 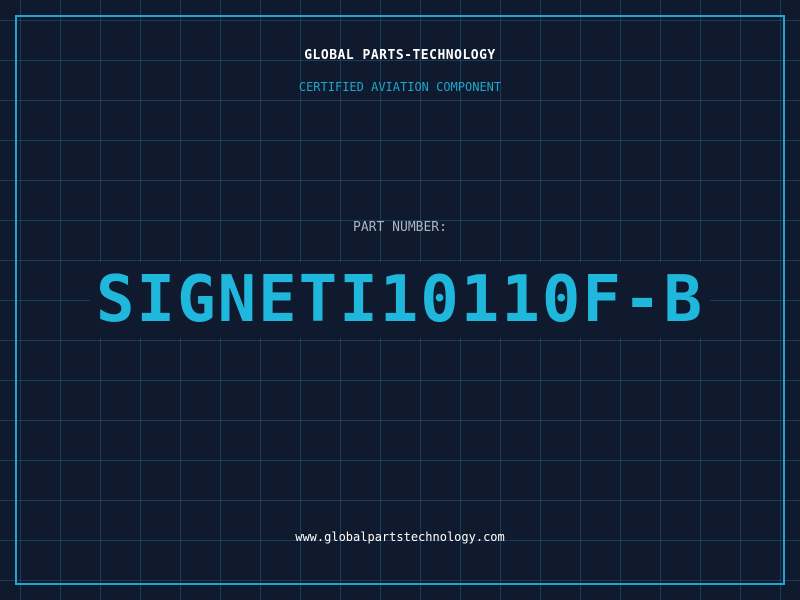 I want to click on part-number-value: SIGNETI10110F-B, so click(x=400, y=300).